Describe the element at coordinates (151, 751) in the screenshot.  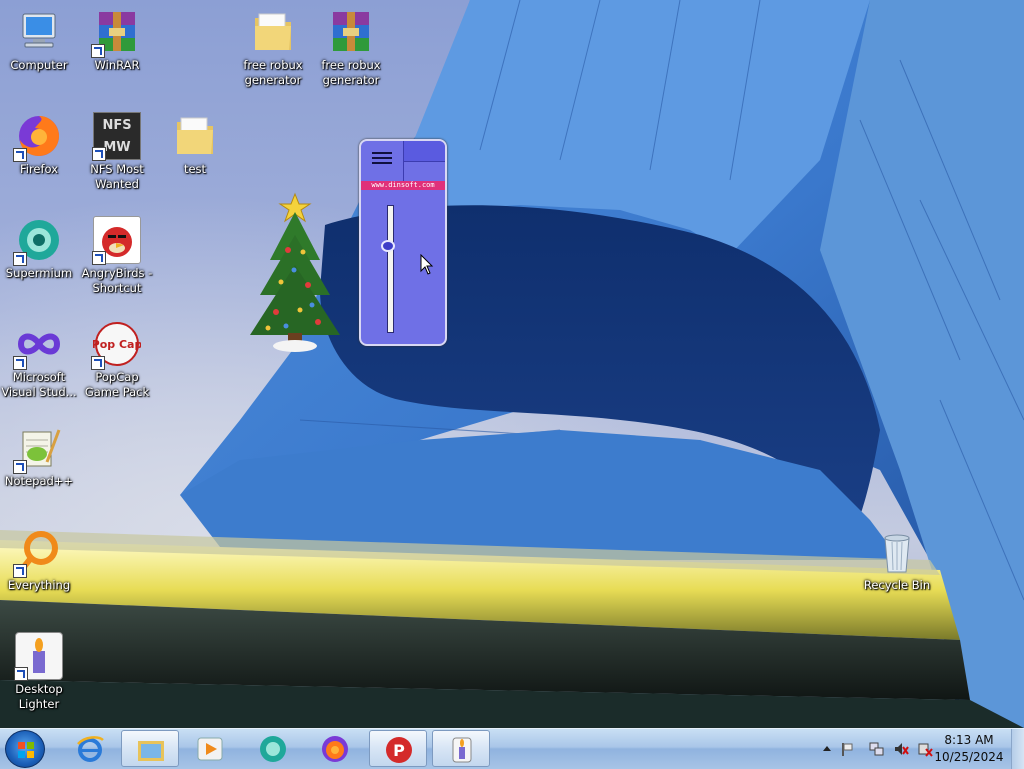
I see `folder-explorer-icon` at that location.